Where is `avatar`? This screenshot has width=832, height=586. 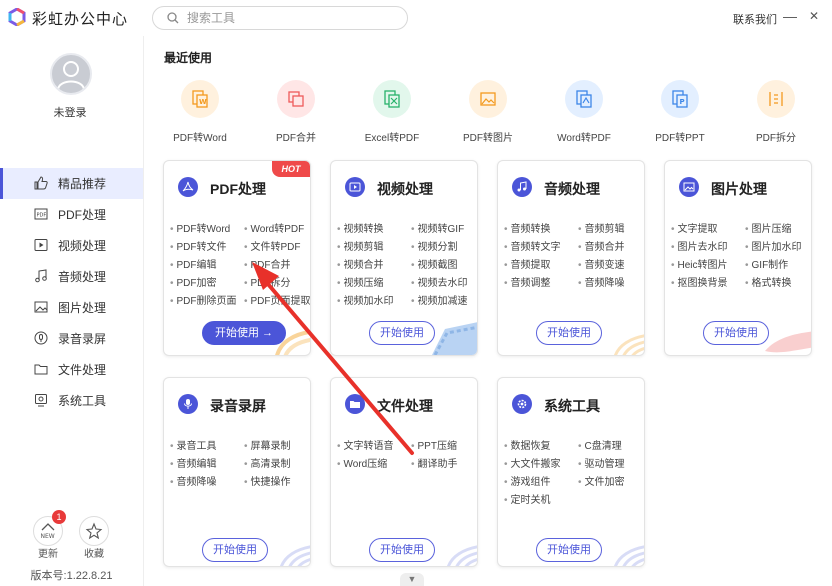 avatar is located at coordinates (71, 74).